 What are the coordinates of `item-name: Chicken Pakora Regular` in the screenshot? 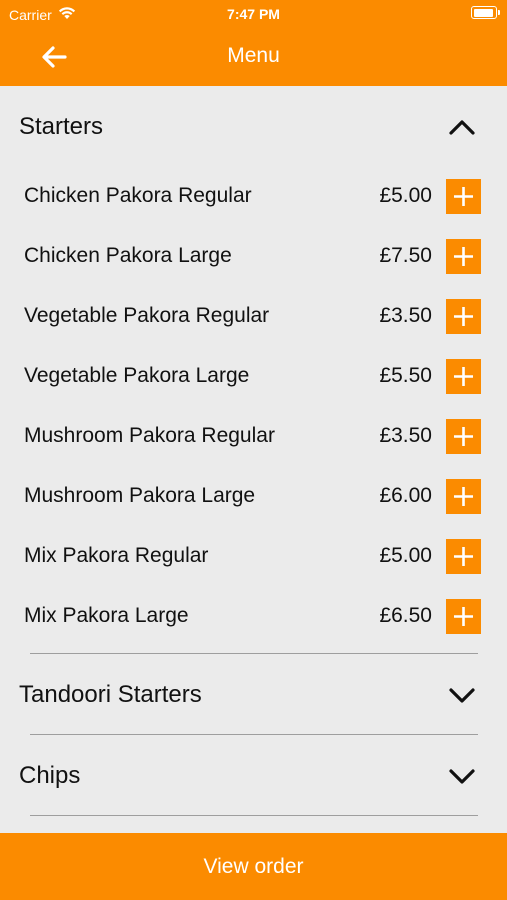 It's located at (138, 195).